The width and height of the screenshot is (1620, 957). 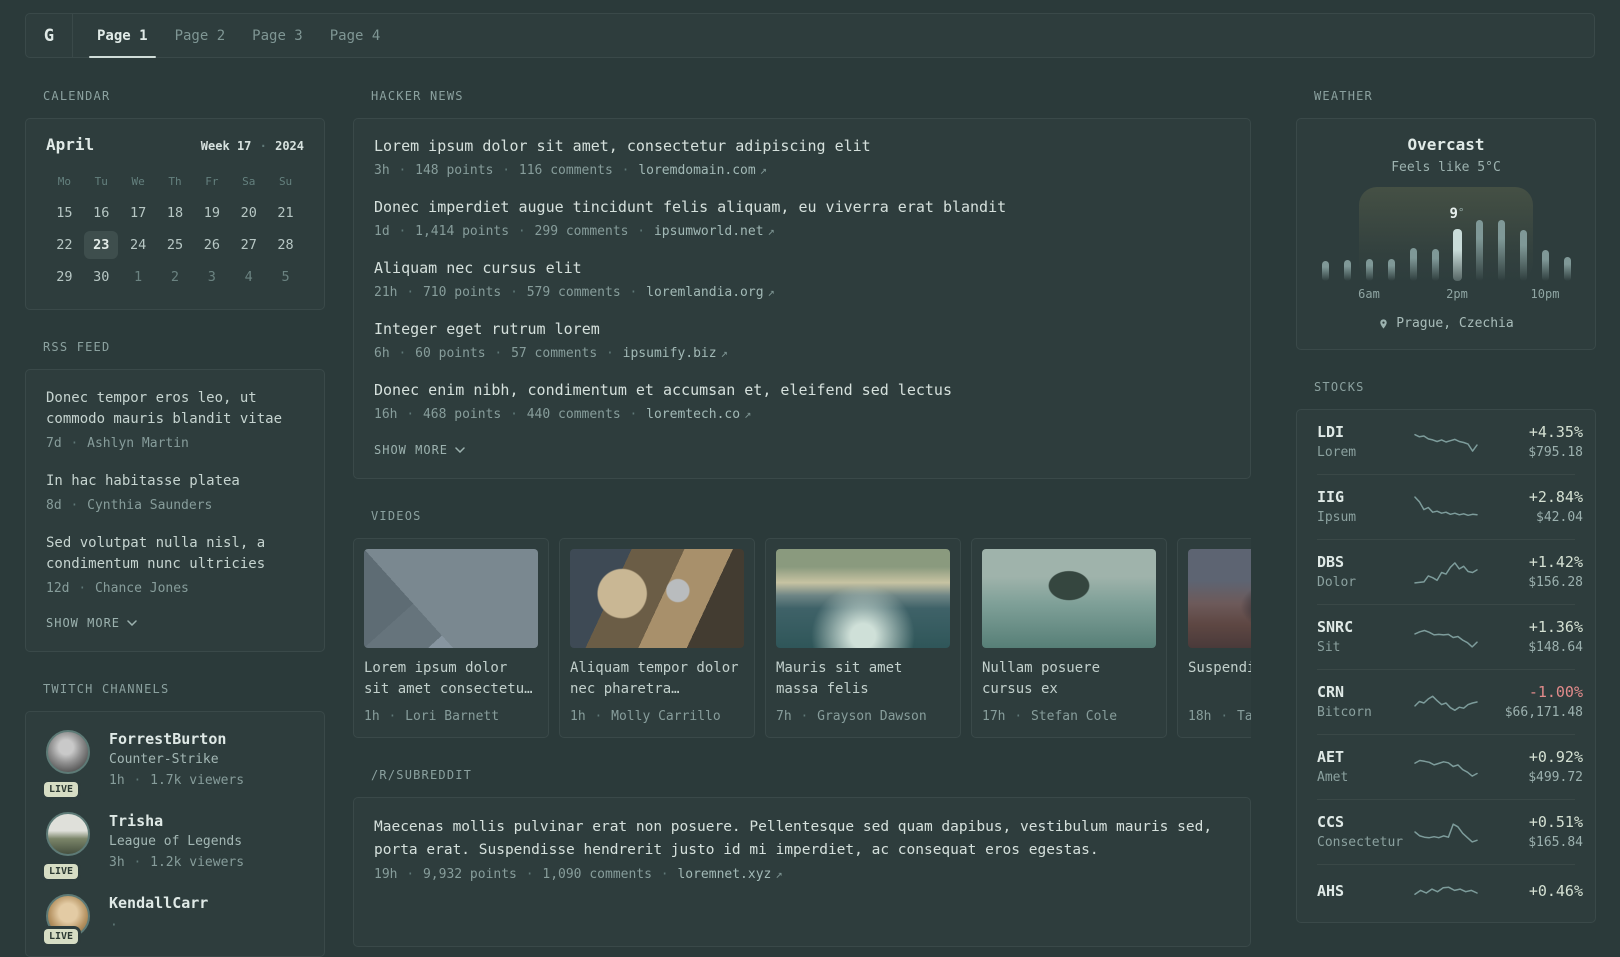 I want to click on subreddit-post-comments-link: 1,090 comments, so click(x=597, y=874).